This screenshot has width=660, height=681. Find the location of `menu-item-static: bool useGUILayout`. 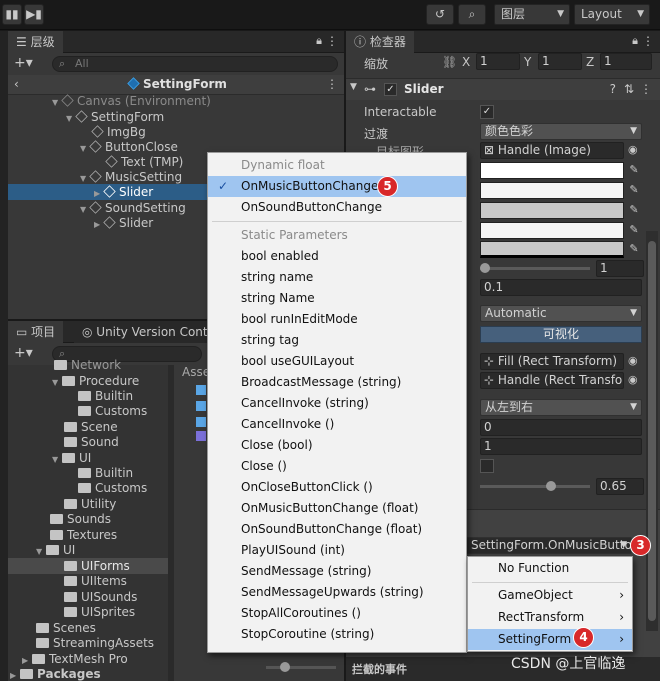

menu-item-static: bool useGUILayout is located at coordinates (337, 361).